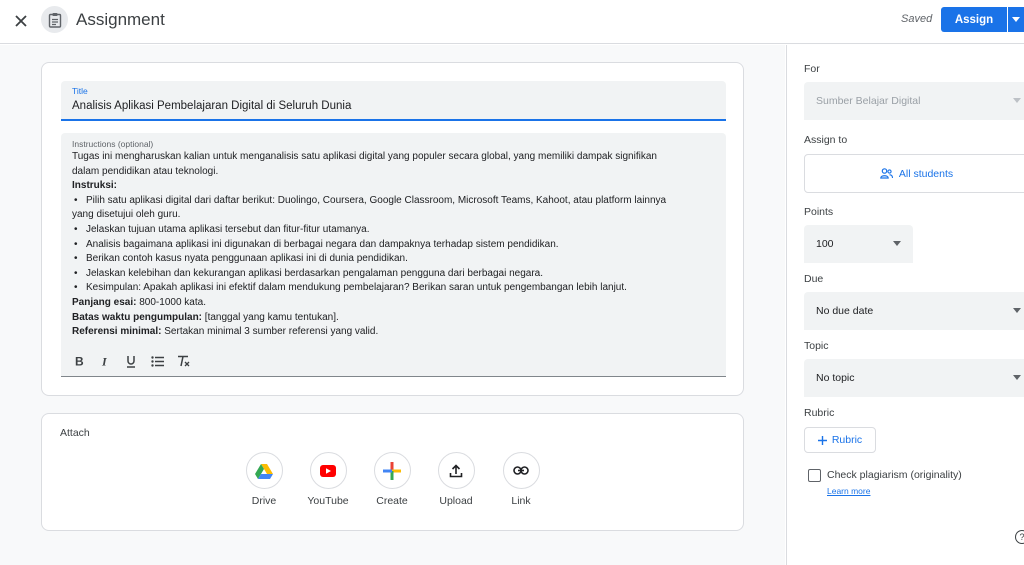 Image resolution: width=1024 pixels, height=565 pixels. I want to click on for-label: For, so click(812, 69).